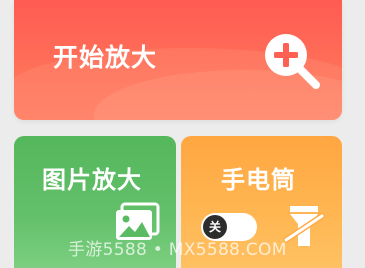 The width and height of the screenshot is (365, 268). I want to click on flashlight-label: 手电筒, so click(258, 180).